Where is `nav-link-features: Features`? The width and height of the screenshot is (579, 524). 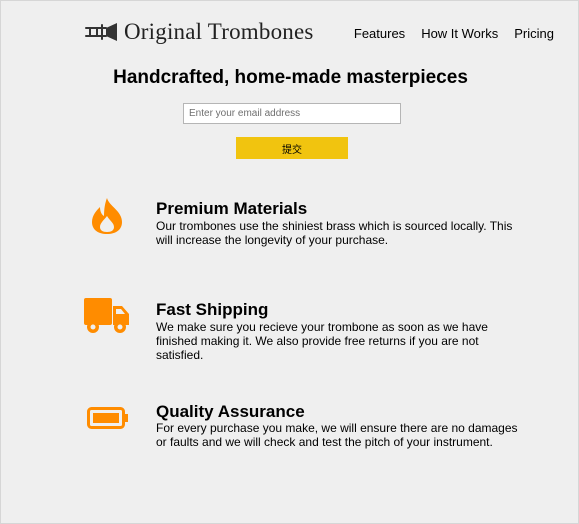
nav-link-features: Features is located at coordinates (379, 33).